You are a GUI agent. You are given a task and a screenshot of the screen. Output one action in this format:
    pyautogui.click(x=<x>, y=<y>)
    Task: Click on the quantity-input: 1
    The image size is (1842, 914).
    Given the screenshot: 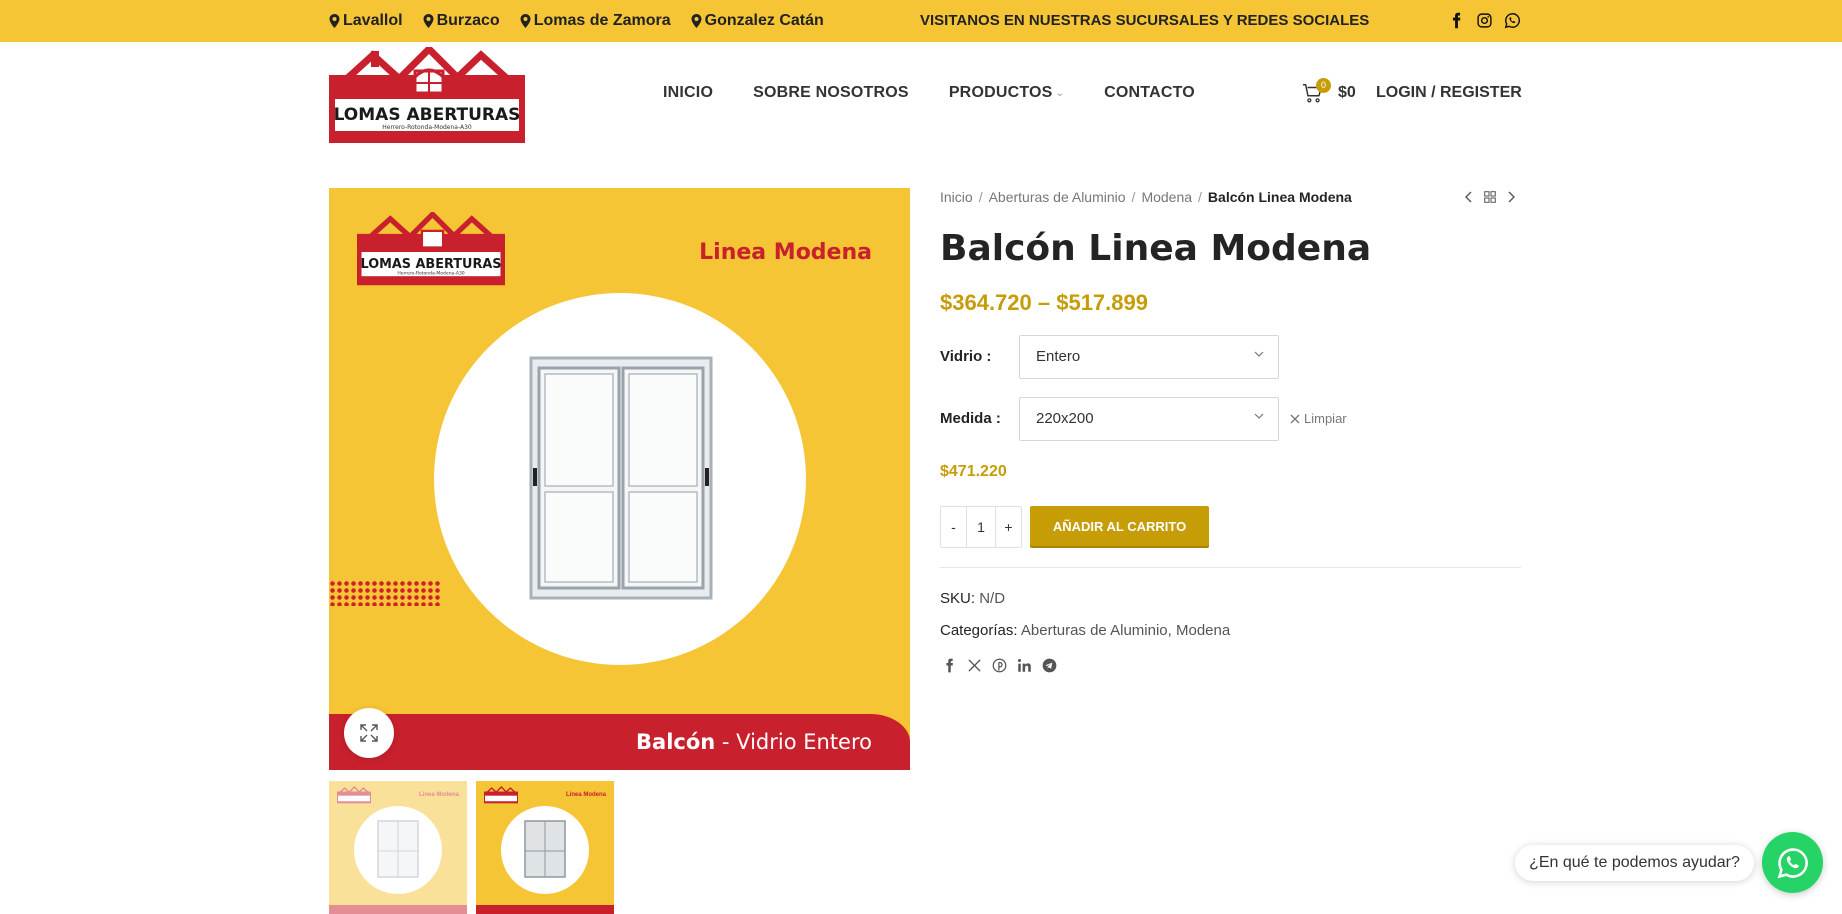 What is the action you would take?
    pyautogui.click(x=981, y=527)
    